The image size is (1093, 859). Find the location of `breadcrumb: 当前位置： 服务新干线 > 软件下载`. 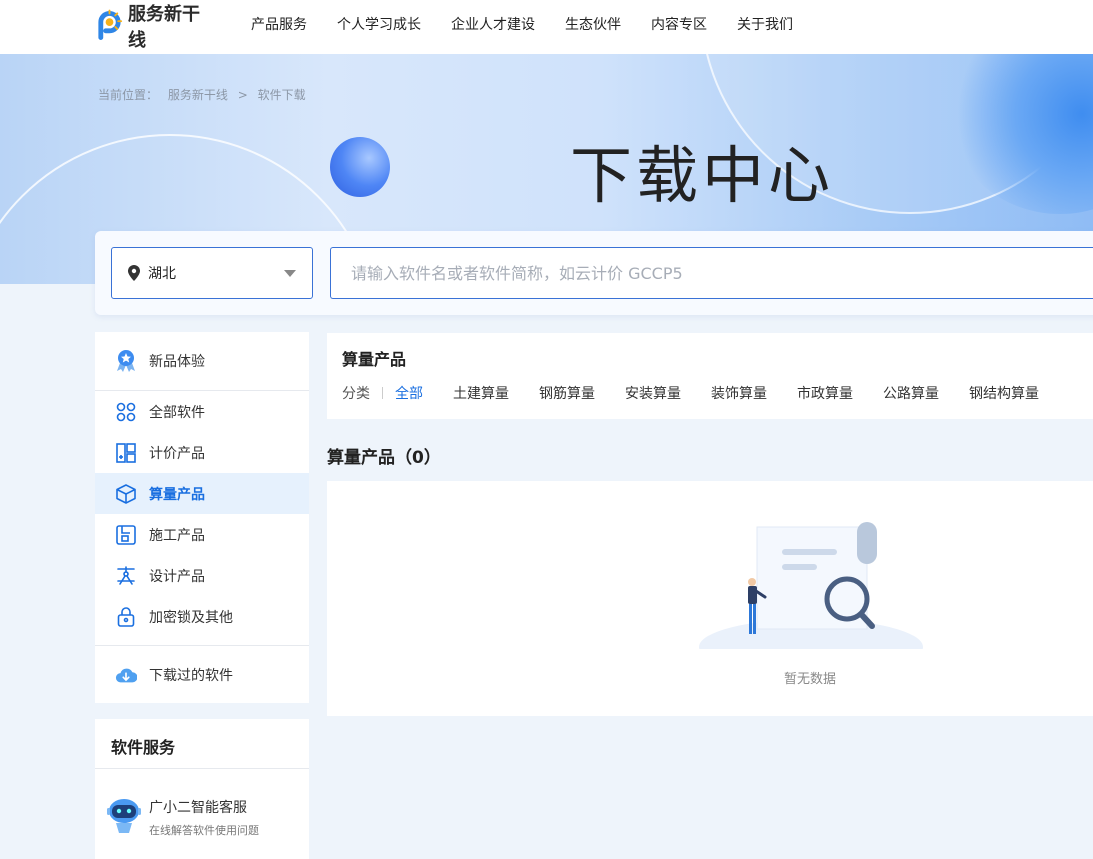

breadcrumb: 当前位置： 服务新干线 > 软件下载 is located at coordinates (205, 94).